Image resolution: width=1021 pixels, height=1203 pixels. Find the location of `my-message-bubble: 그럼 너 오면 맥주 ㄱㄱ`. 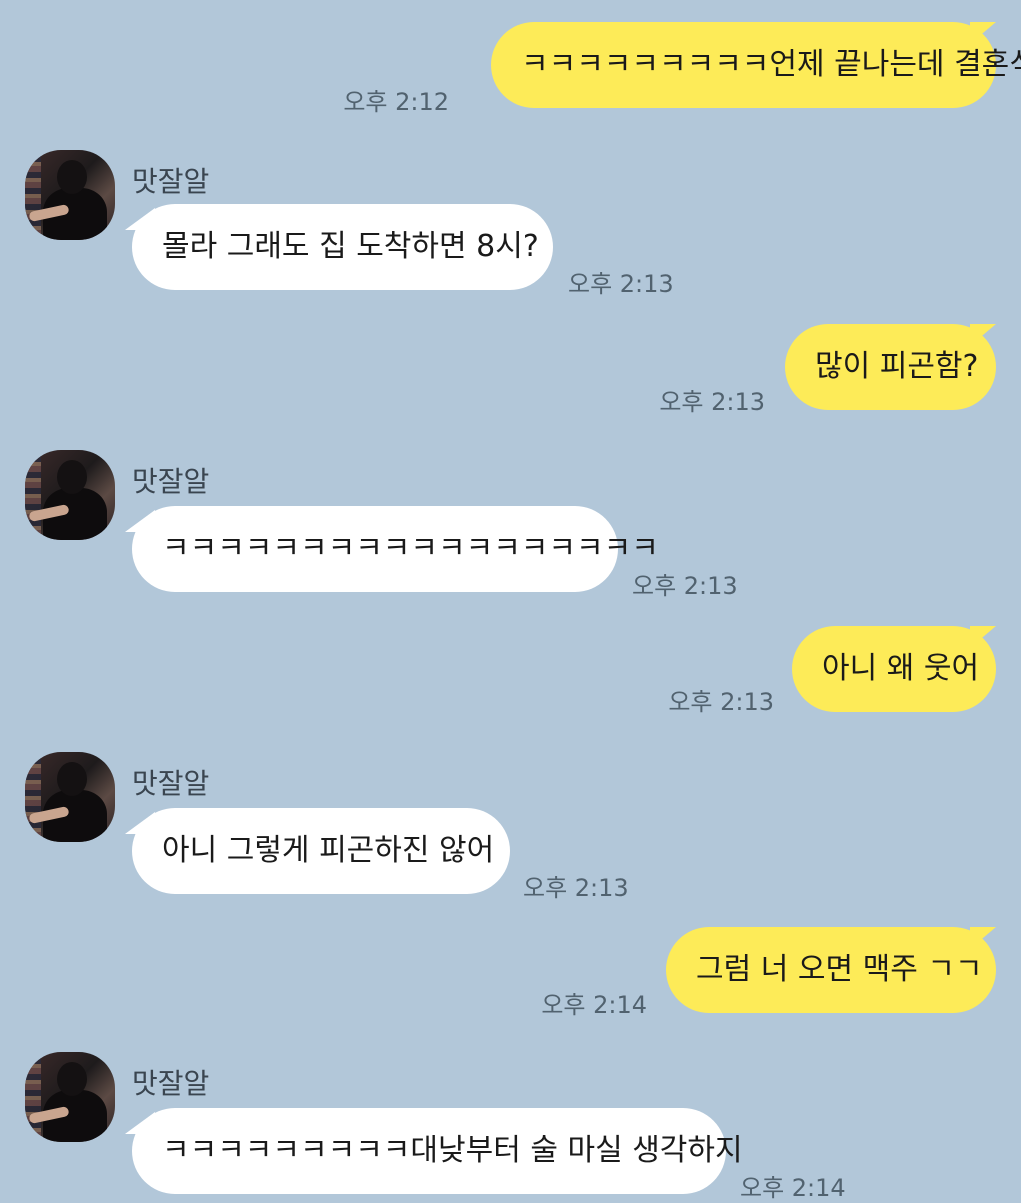

my-message-bubble: 그럼 너 오면 맥주 ㄱㄱ is located at coordinates (831, 970).